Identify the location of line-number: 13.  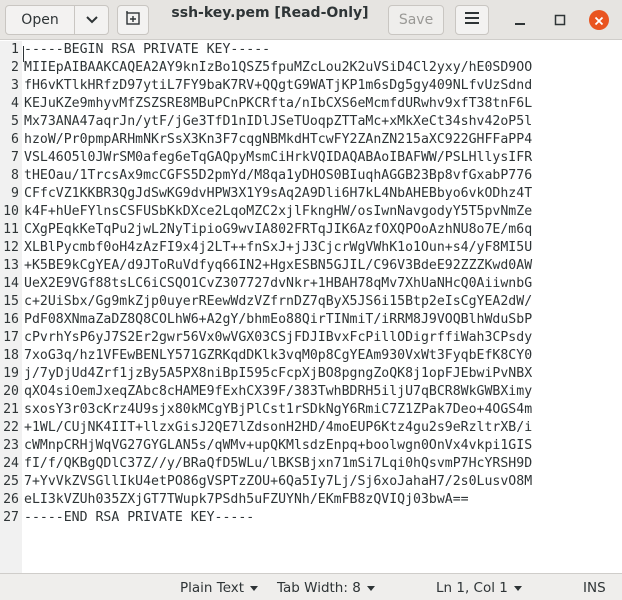
(11, 265).